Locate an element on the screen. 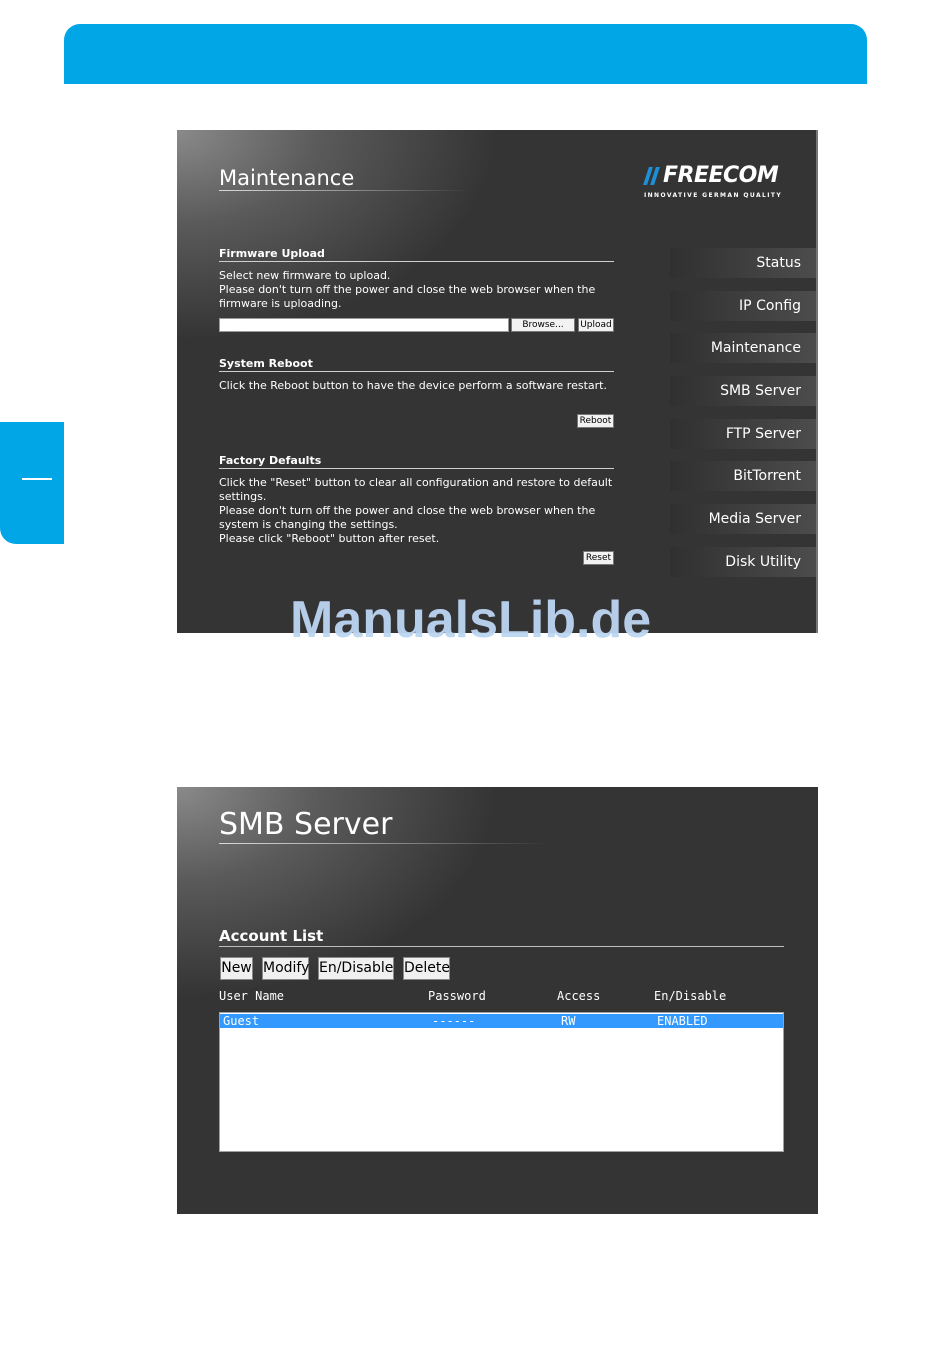 The width and height of the screenshot is (950, 1348). chapter-side-tab is located at coordinates (32, 483).